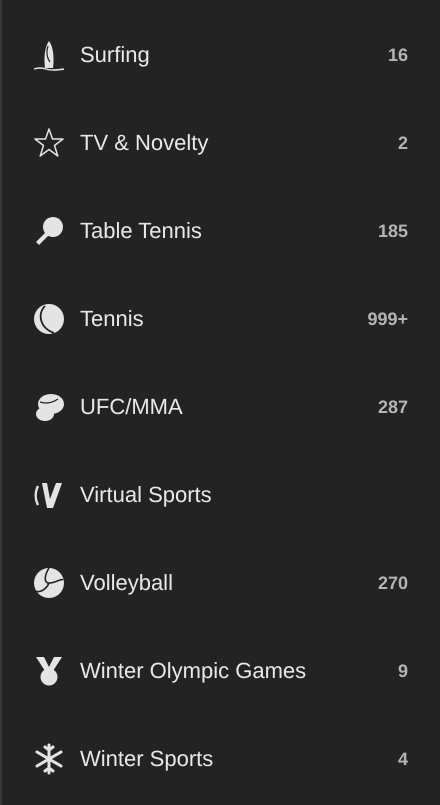 The image size is (440, 805). I want to click on sport-label: Winter Sports, so click(147, 759).